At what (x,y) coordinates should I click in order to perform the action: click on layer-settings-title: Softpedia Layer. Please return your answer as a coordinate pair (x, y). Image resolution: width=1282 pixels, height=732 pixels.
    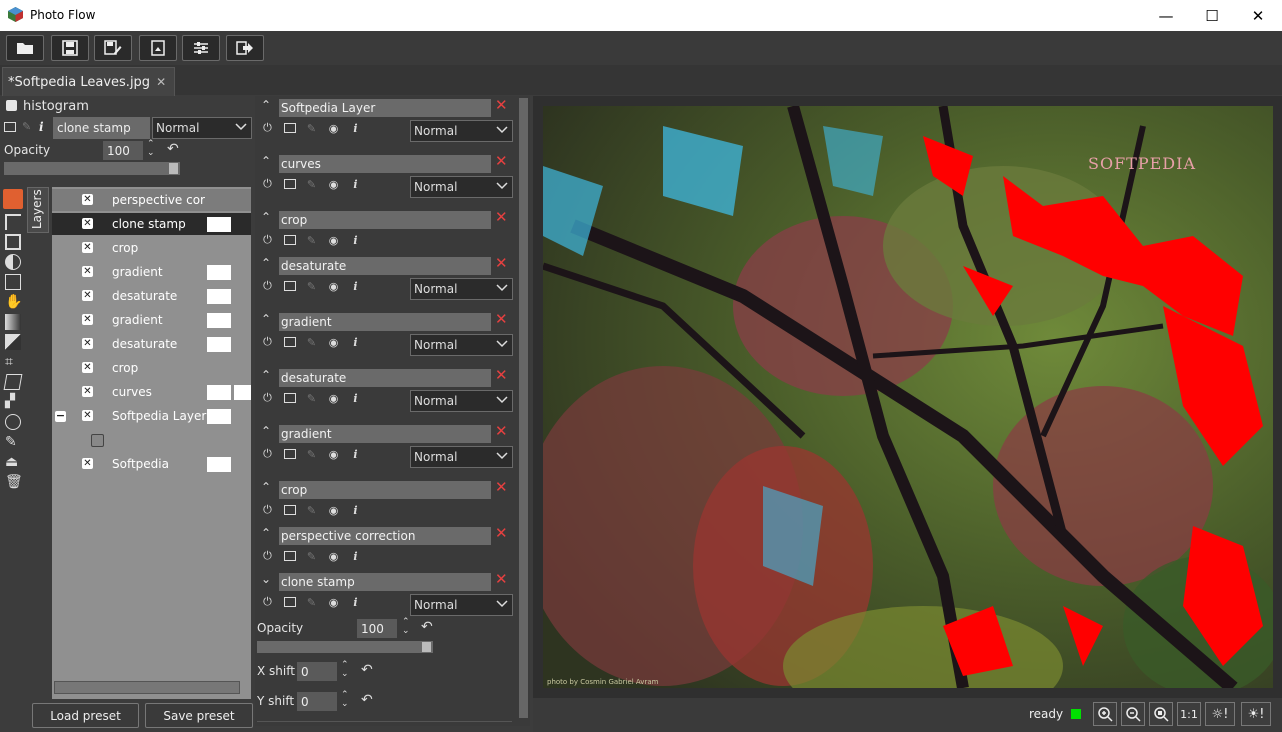
    Looking at the image, I should click on (385, 108).